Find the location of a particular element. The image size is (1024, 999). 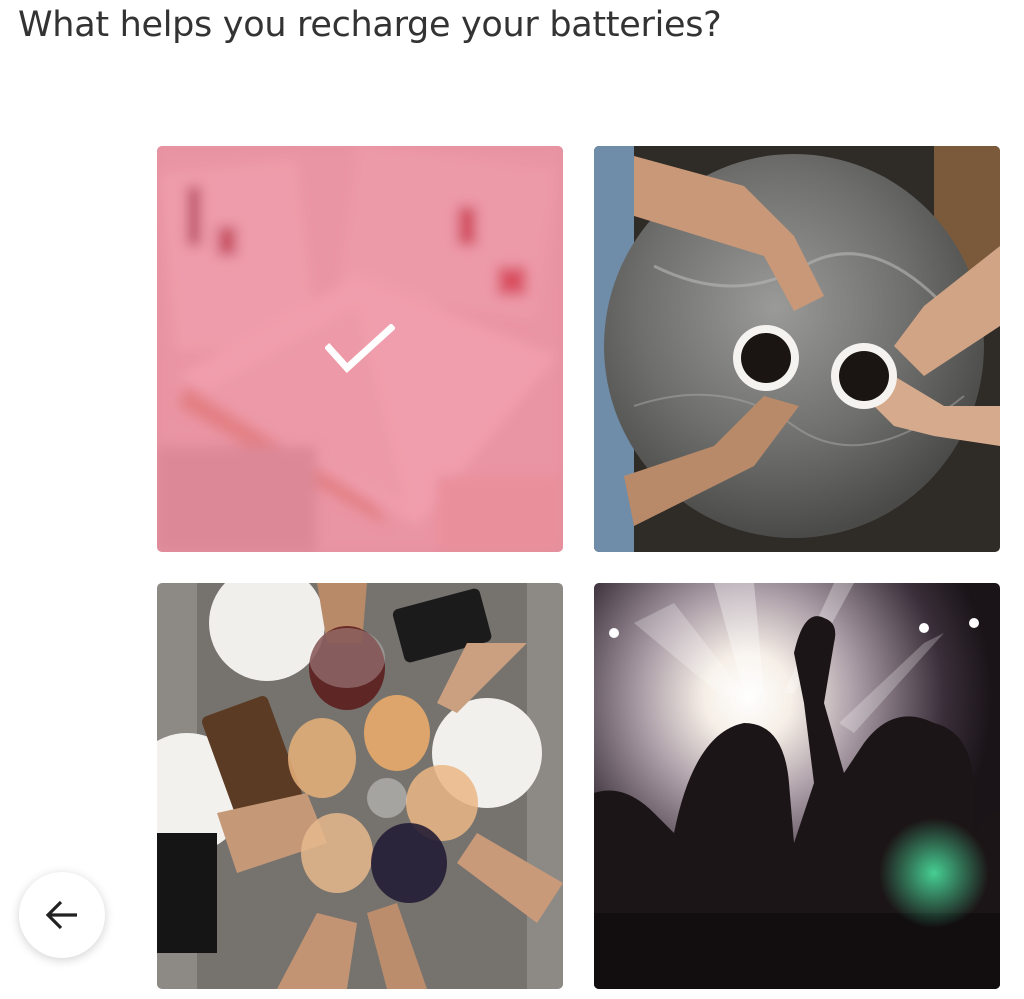

question-title: What helps you recharge your batteries? is located at coordinates (370, 25).